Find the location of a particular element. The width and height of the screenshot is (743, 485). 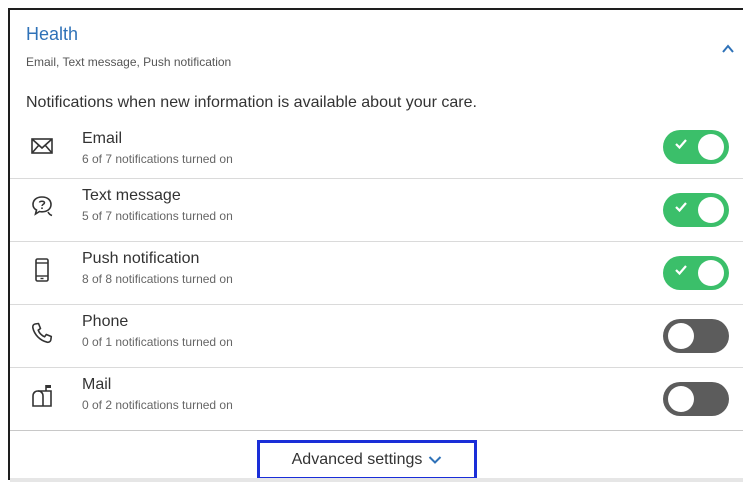

chevron-up-icon is located at coordinates (728, 49).